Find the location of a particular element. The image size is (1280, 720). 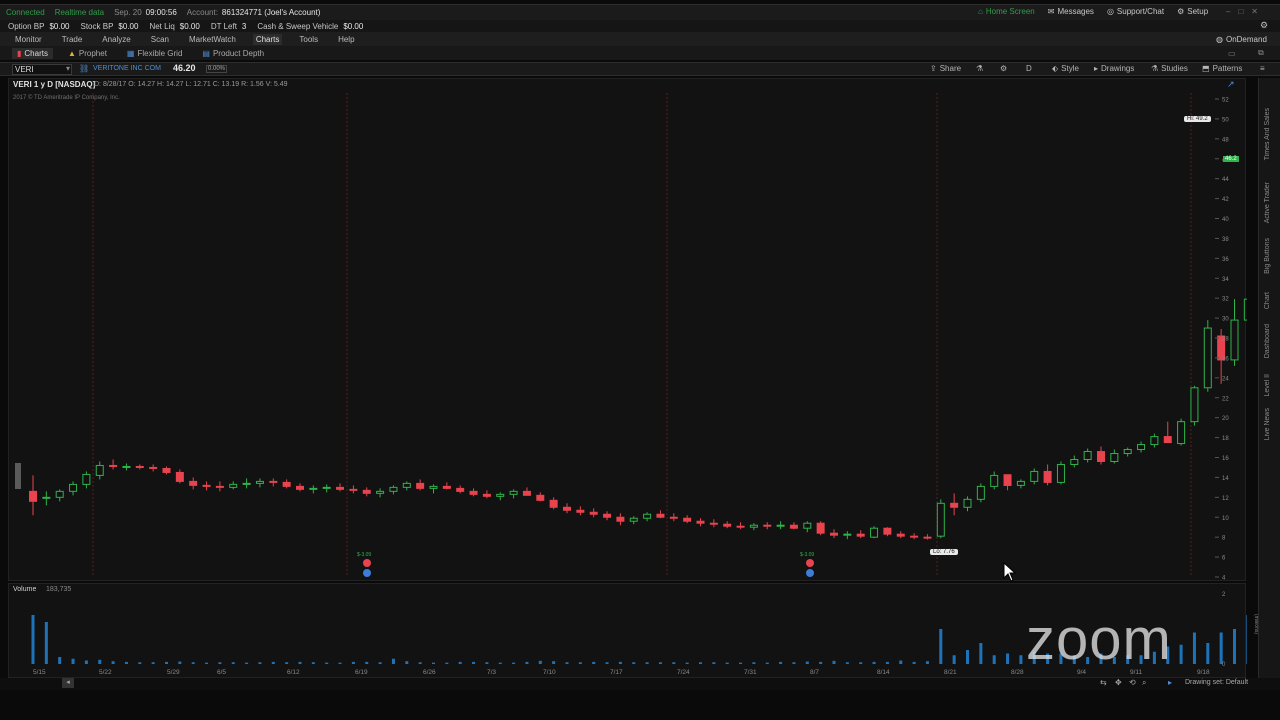

cash-sweep-label: Cash & Sweep Vehicle is located at coordinates (298, 26).